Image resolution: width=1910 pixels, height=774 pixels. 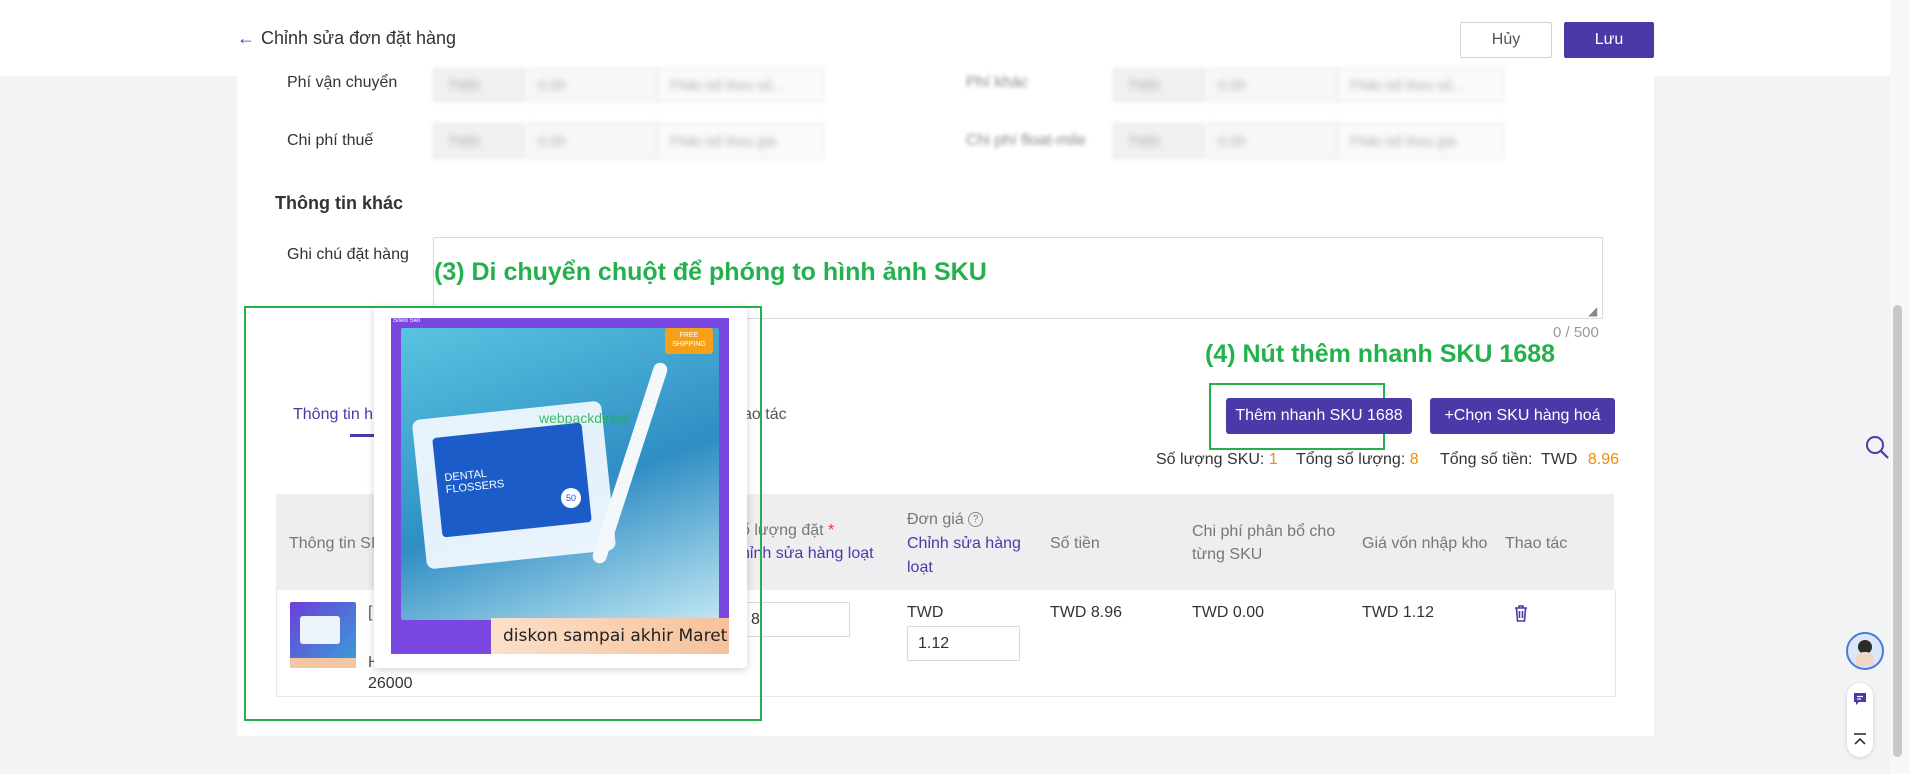 I want to click on unit-price-input: 1.12, so click(x=963, y=643).